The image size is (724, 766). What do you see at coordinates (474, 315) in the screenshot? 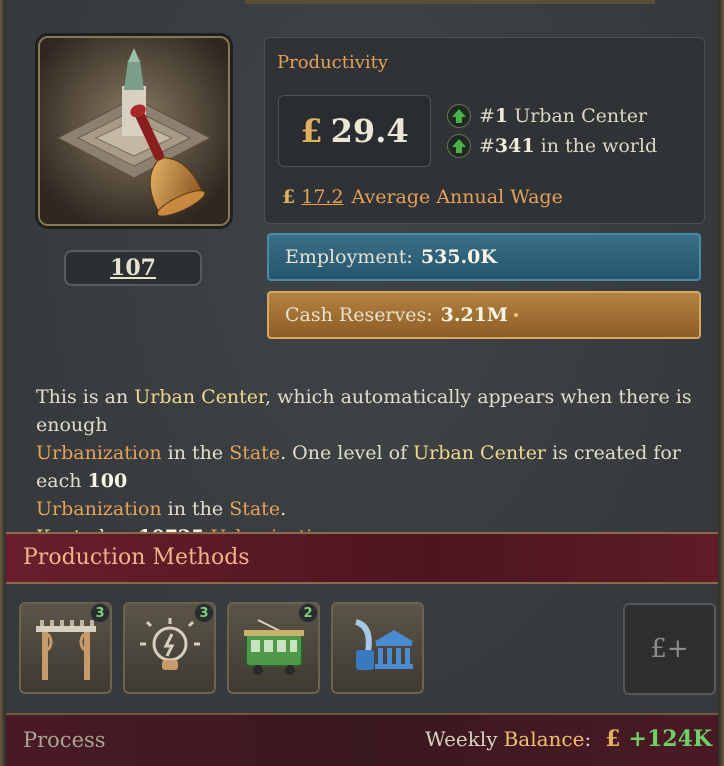
I see `cash-reserves-value: 3.21M` at bounding box center [474, 315].